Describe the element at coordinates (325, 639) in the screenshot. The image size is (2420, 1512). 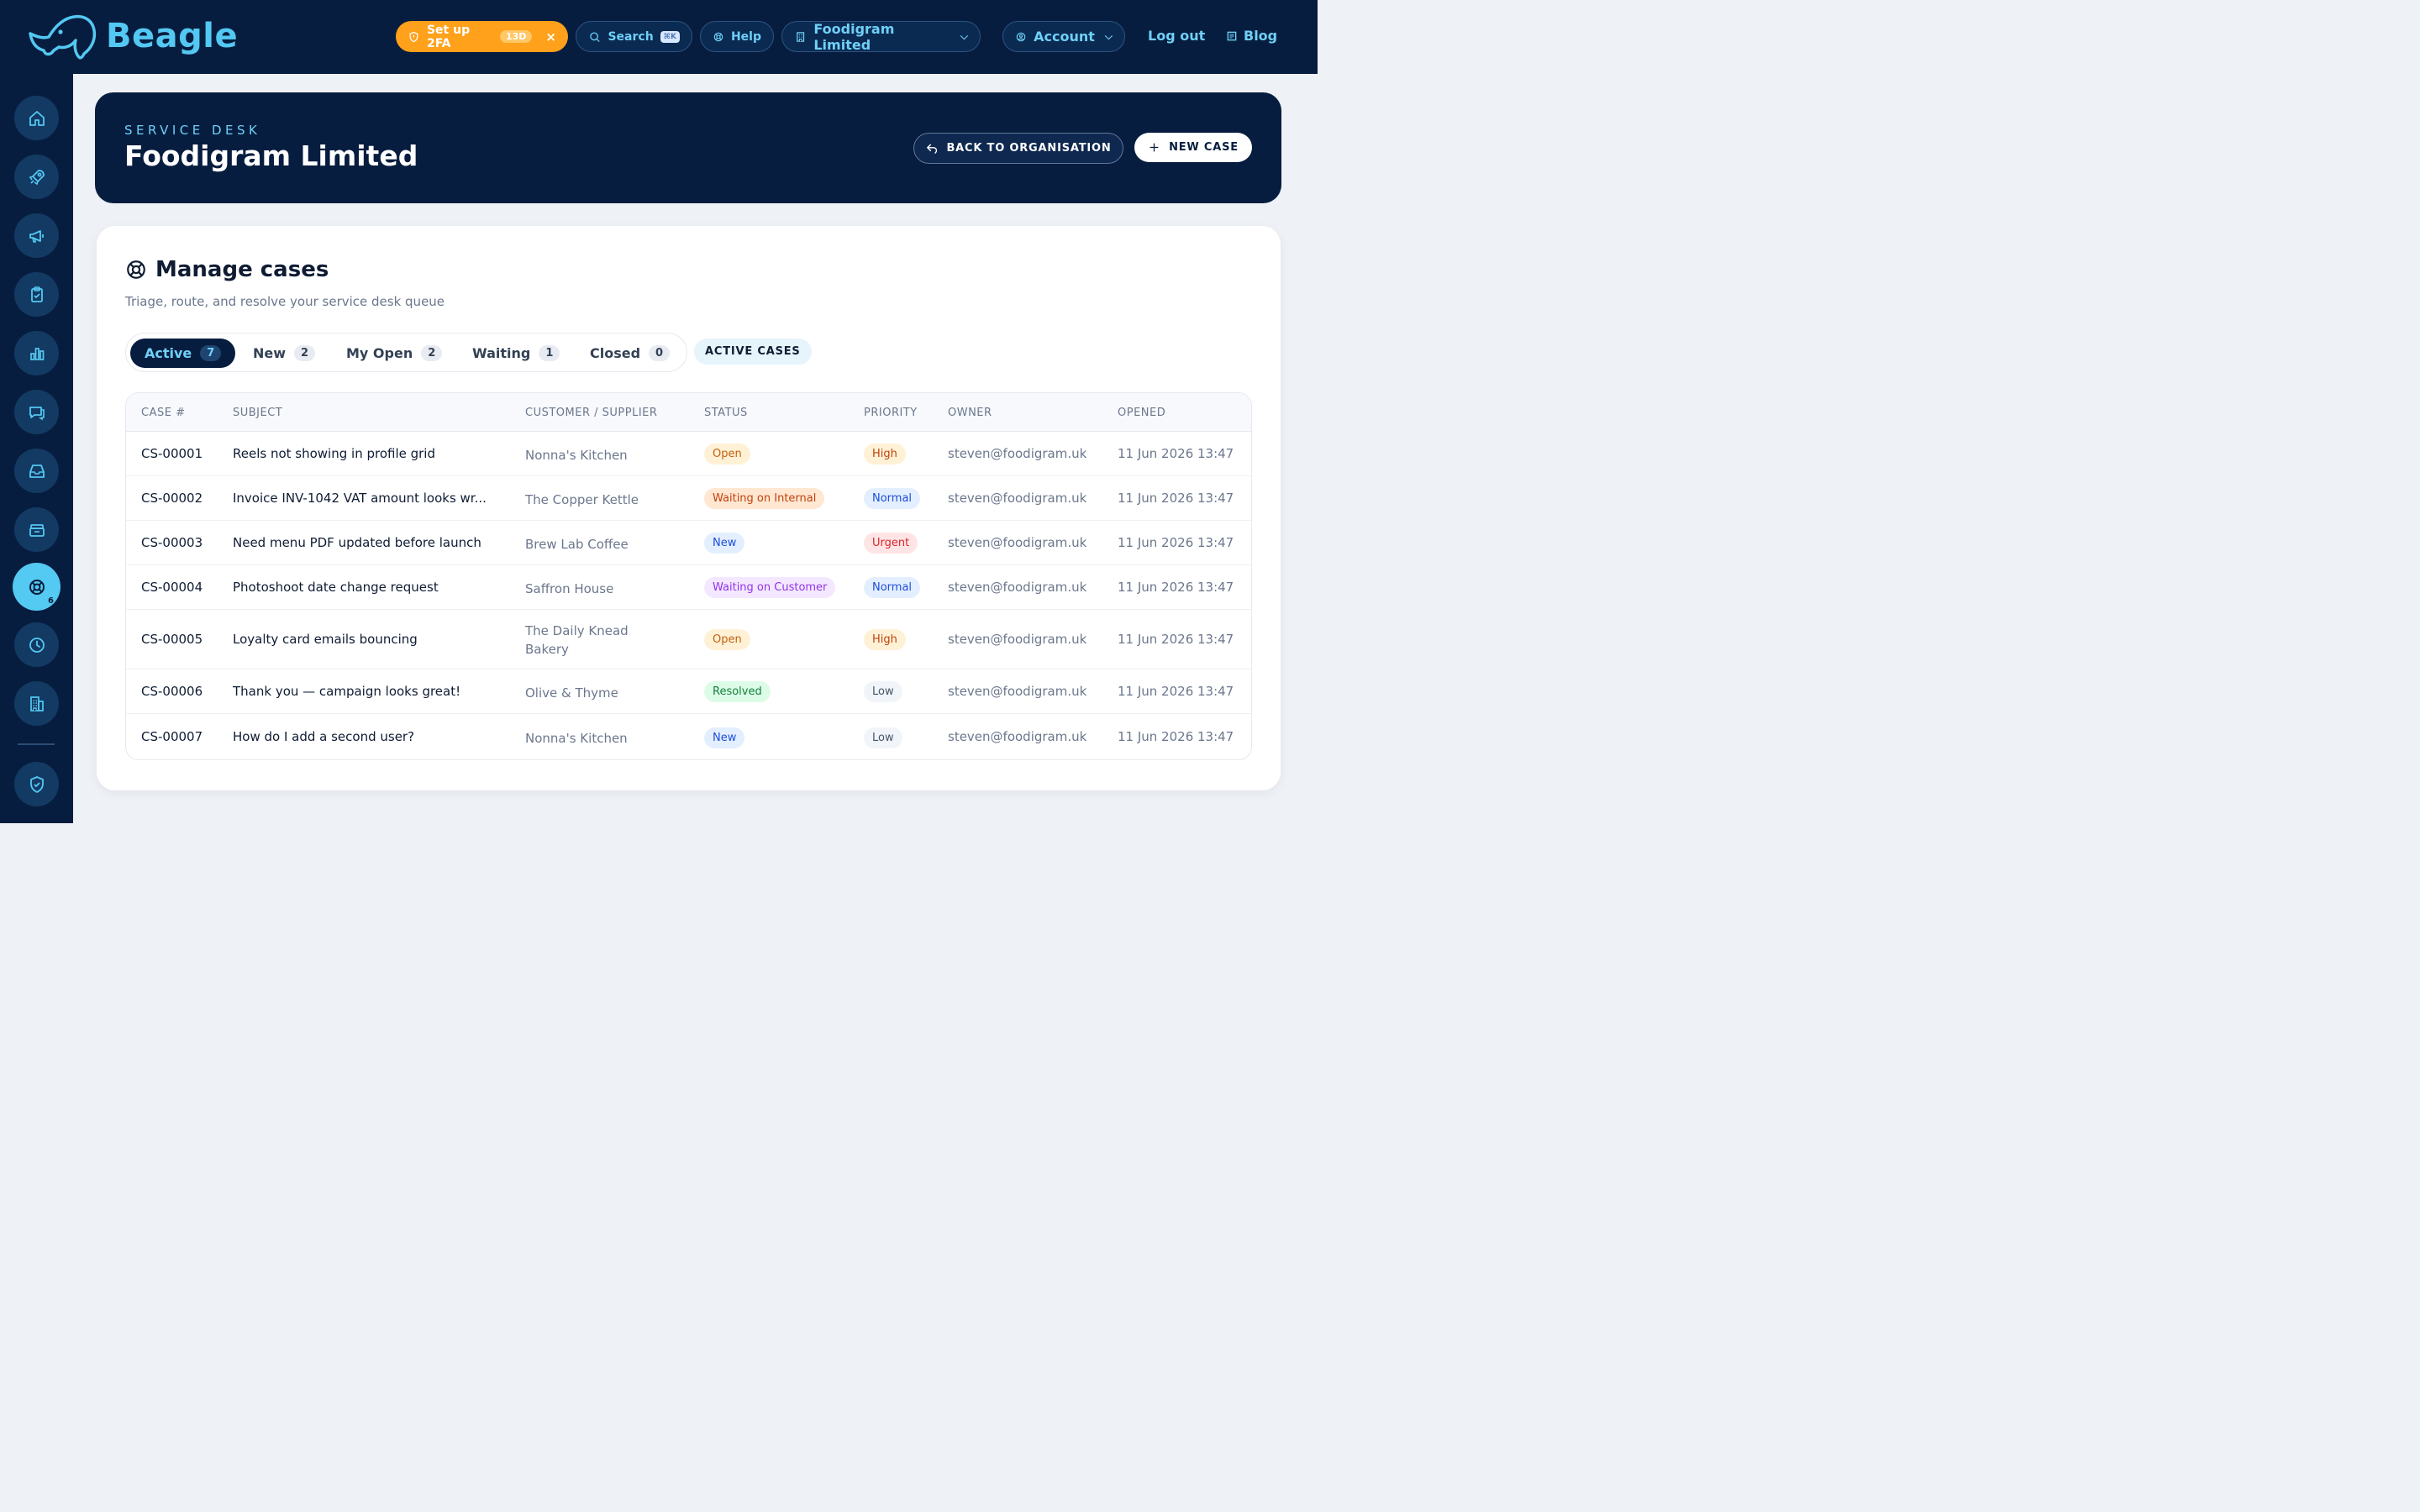
I see `subject-cell: Loyalty card emails bouncing` at that location.